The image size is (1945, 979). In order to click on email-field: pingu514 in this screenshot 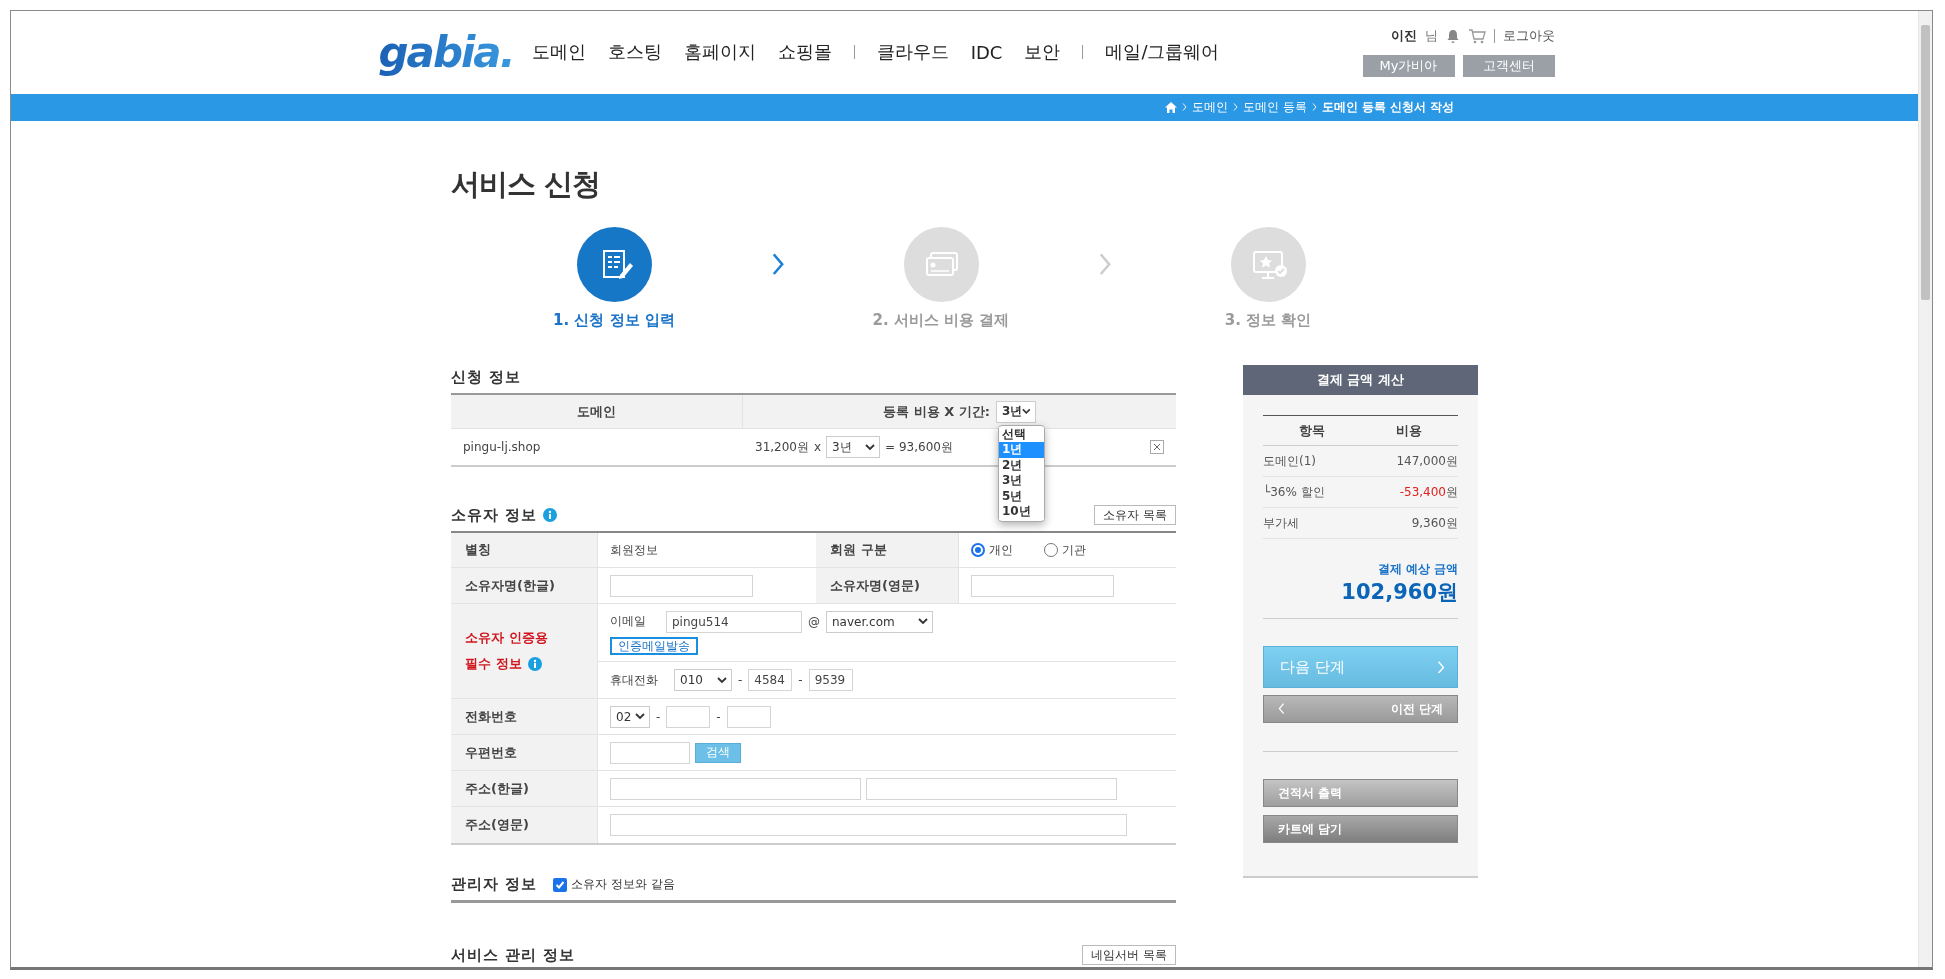, I will do `click(734, 621)`.